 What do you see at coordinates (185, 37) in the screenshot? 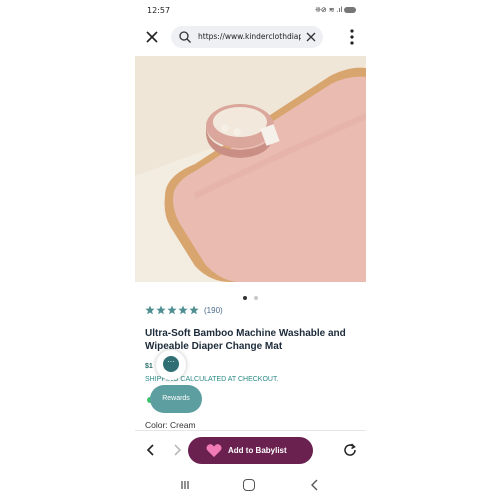
I see `search-icon` at bounding box center [185, 37].